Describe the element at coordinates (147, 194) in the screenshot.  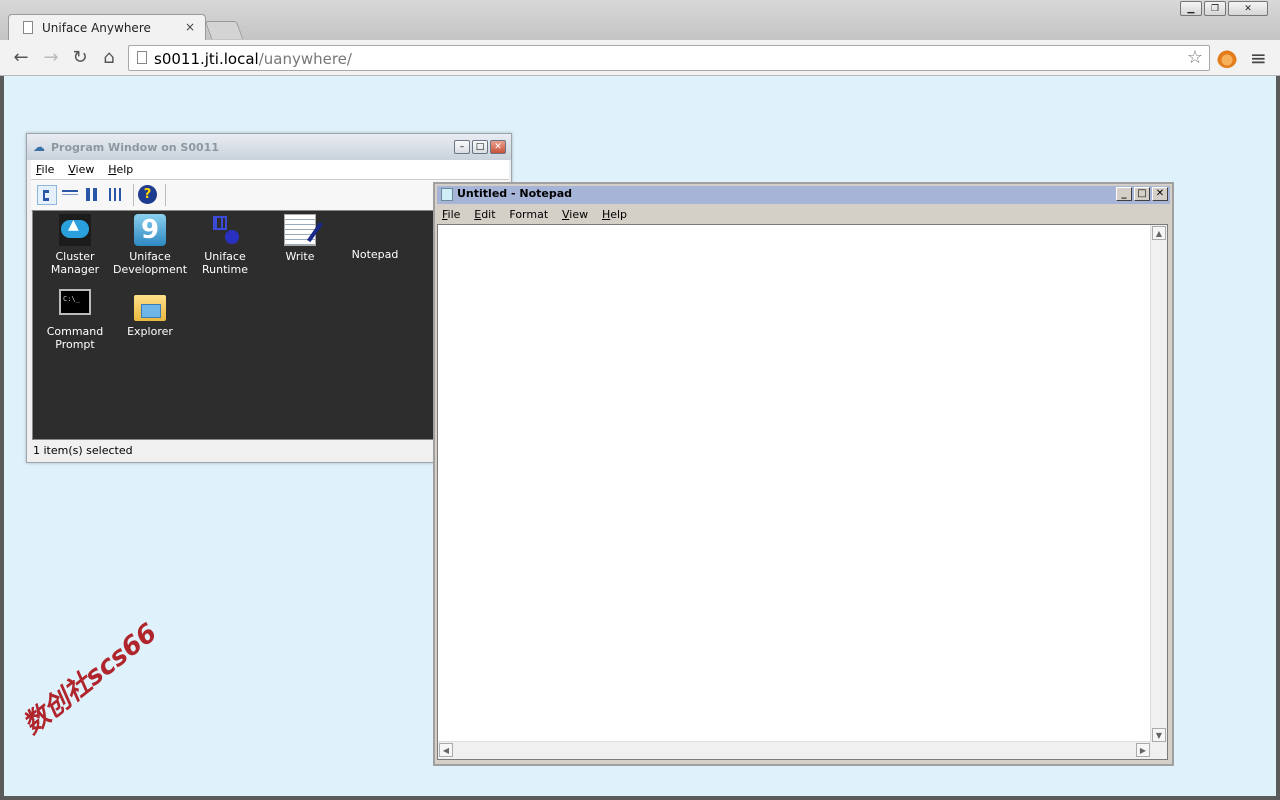
I see `help-icon: ?` at that location.